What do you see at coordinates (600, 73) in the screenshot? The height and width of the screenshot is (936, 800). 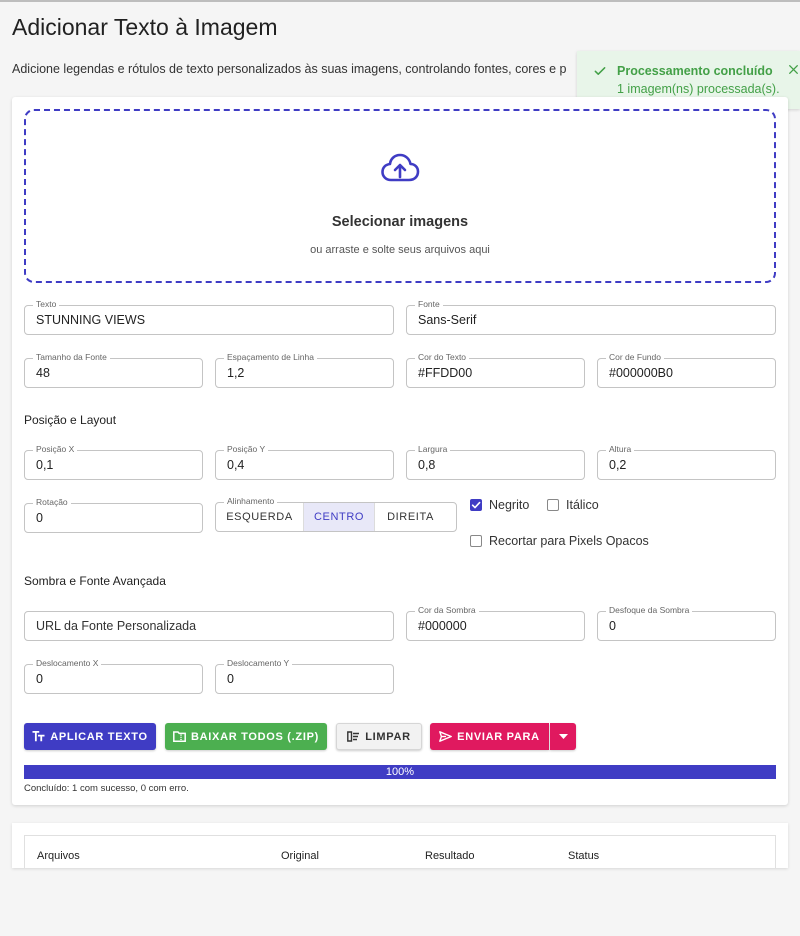 I see `check-icon` at bounding box center [600, 73].